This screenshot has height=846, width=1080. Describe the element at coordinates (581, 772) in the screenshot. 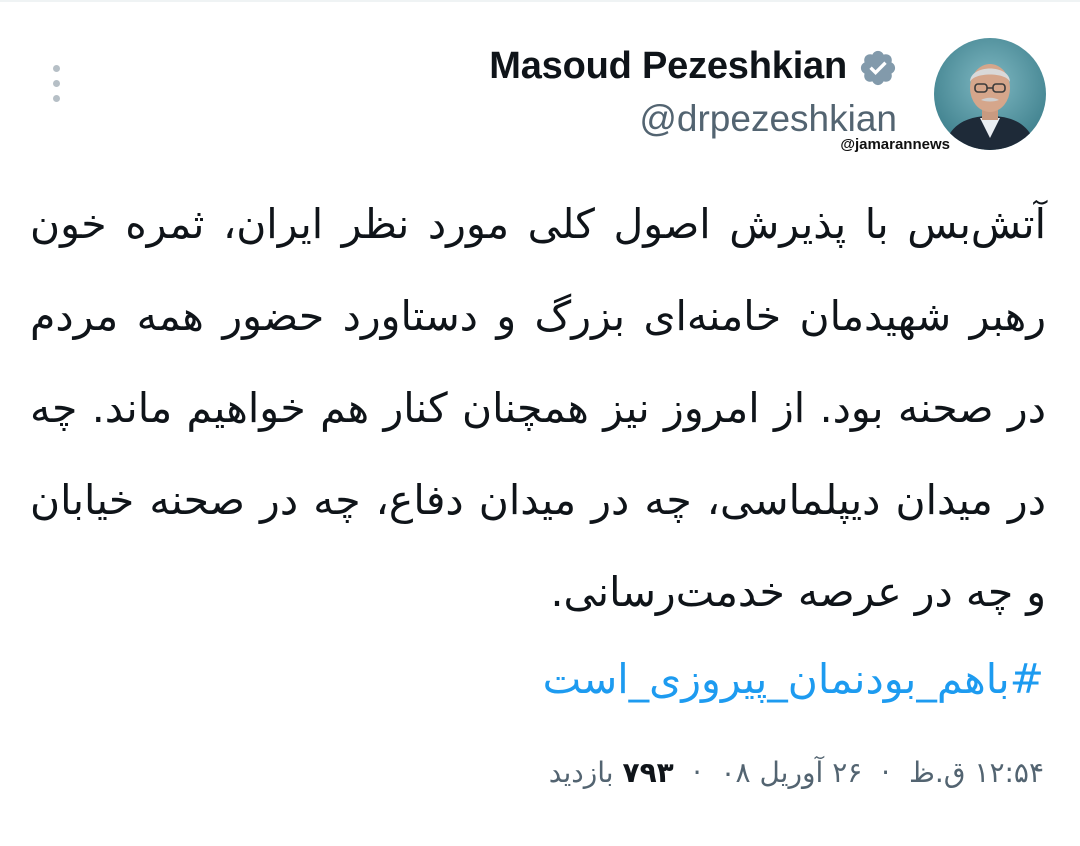

I see `views-label: بازدید` at that location.